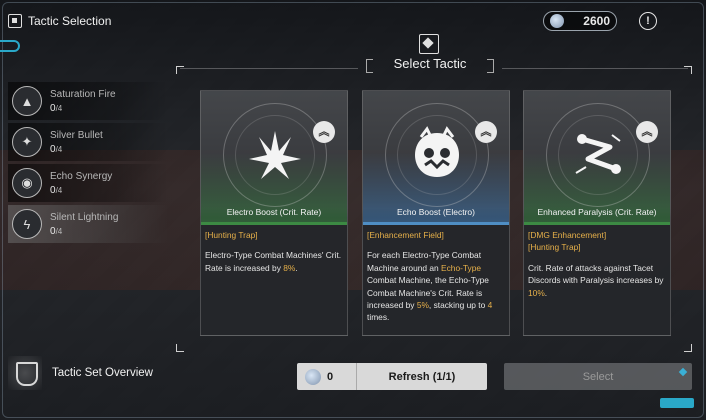 The height and width of the screenshot is (420, 706). I want to click on tactic-item-echo-synergy: ◉ Echo Synergy 0/4, so click(88, 183).